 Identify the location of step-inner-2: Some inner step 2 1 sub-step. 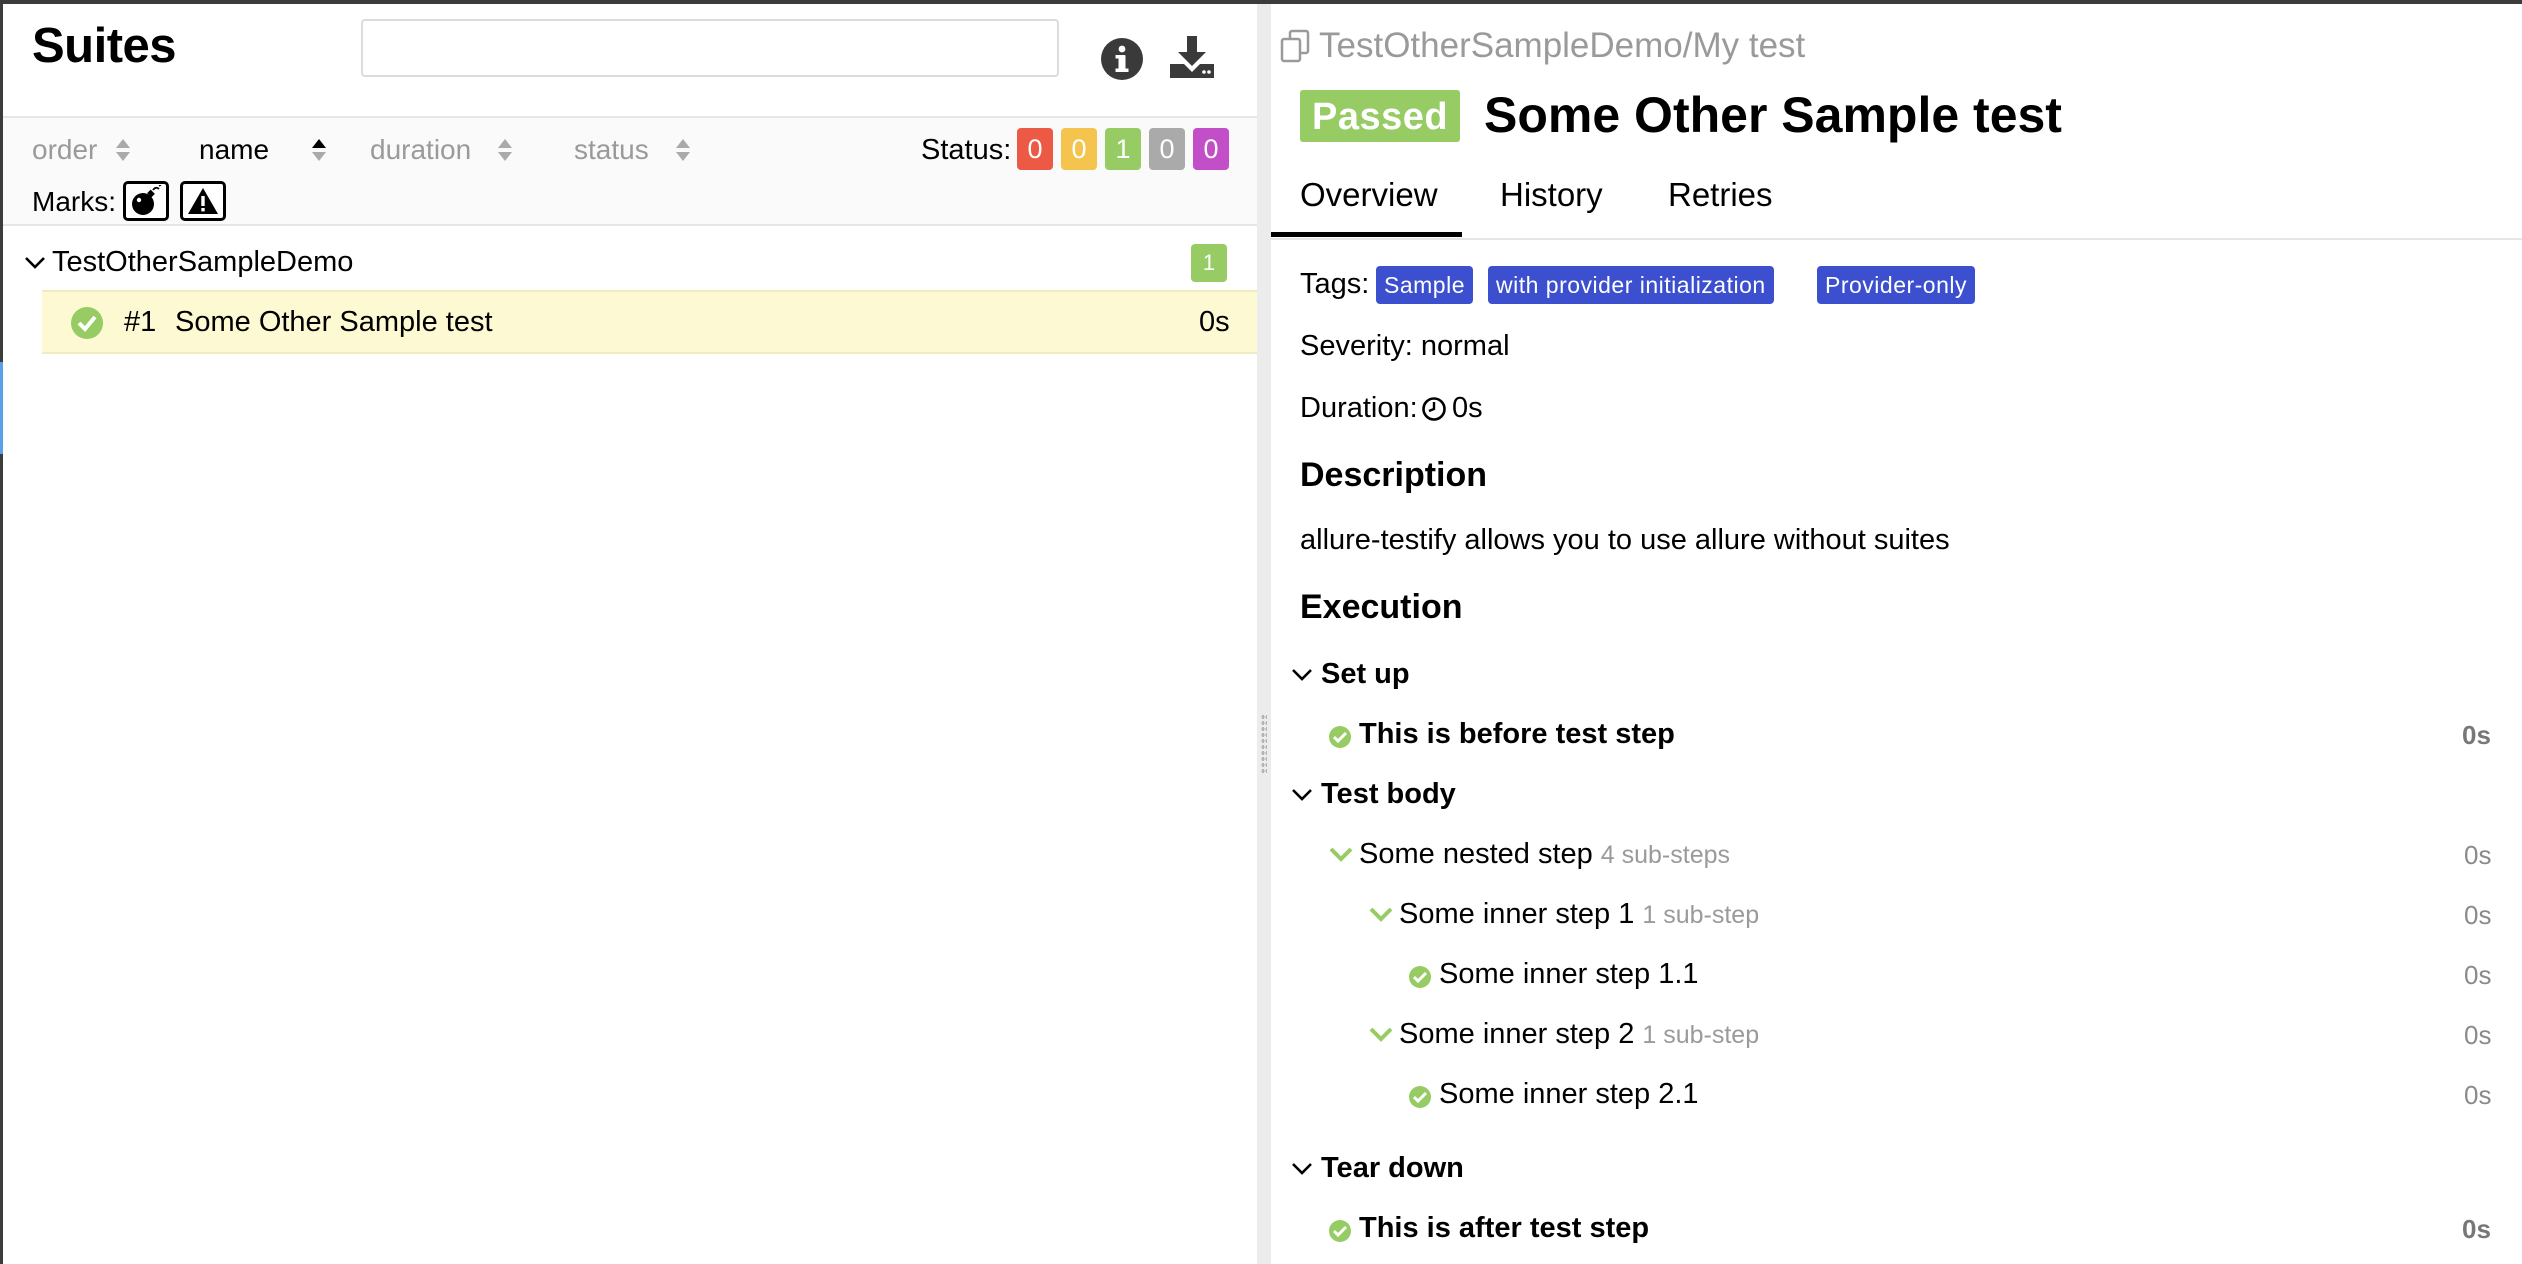
(1579, 1034).